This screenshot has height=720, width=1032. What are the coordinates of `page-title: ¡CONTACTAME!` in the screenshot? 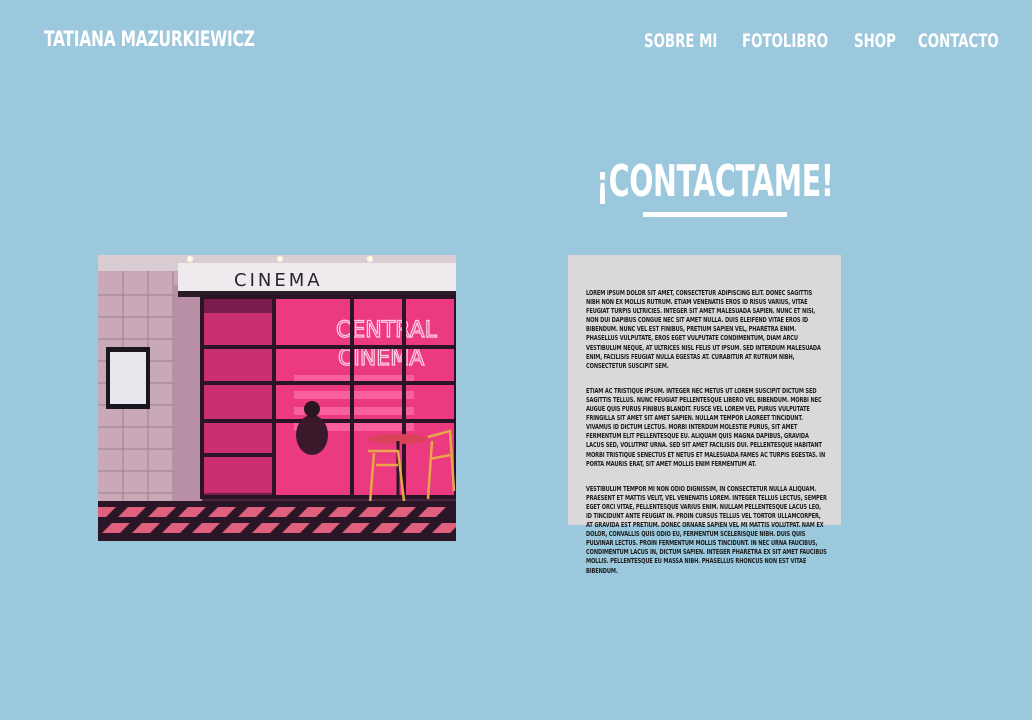 It's located at (715, 181).